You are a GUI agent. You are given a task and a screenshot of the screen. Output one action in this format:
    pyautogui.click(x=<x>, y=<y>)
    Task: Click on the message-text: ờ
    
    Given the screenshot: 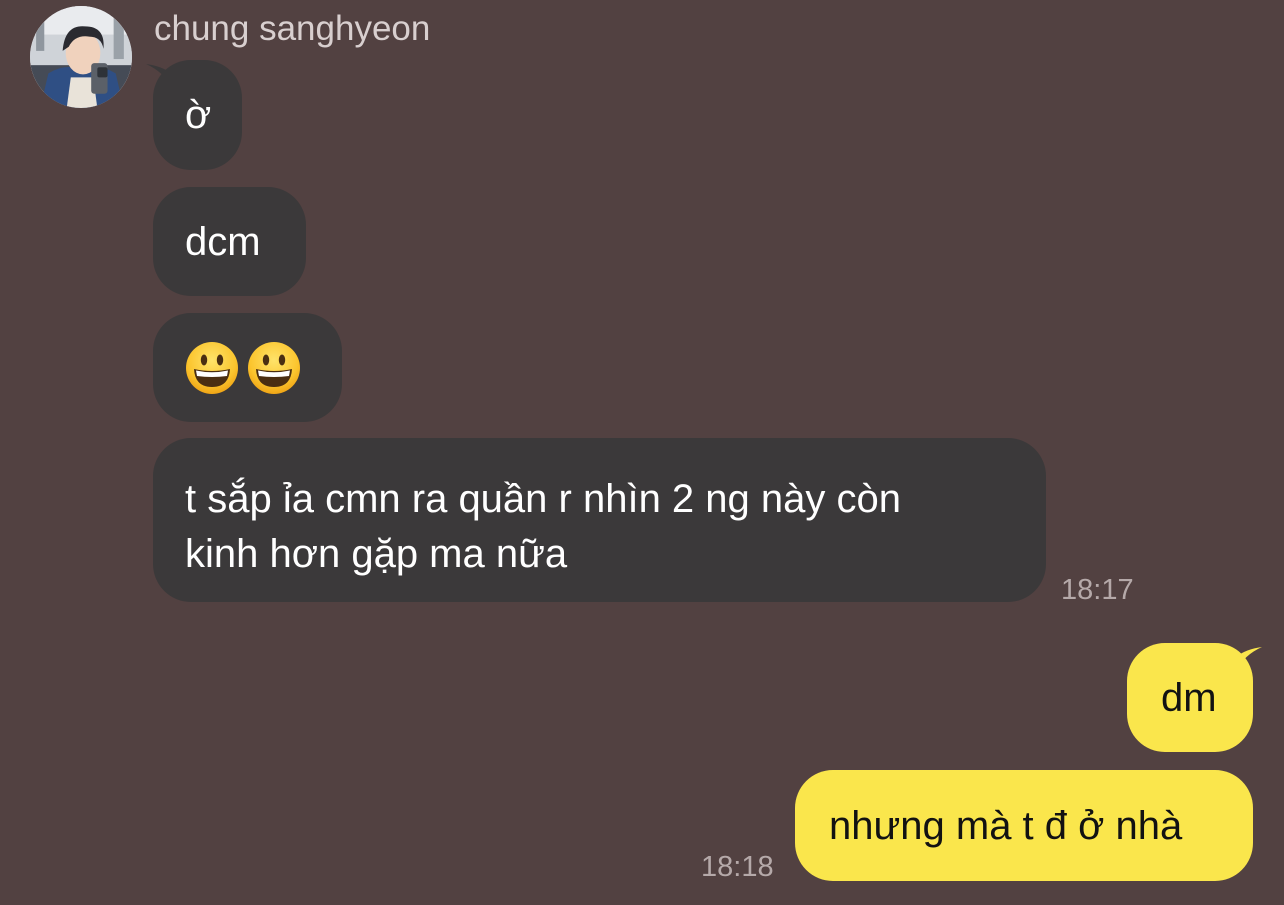 What is the action you would take?
    pyautogui.click(x=198, y=115)
    